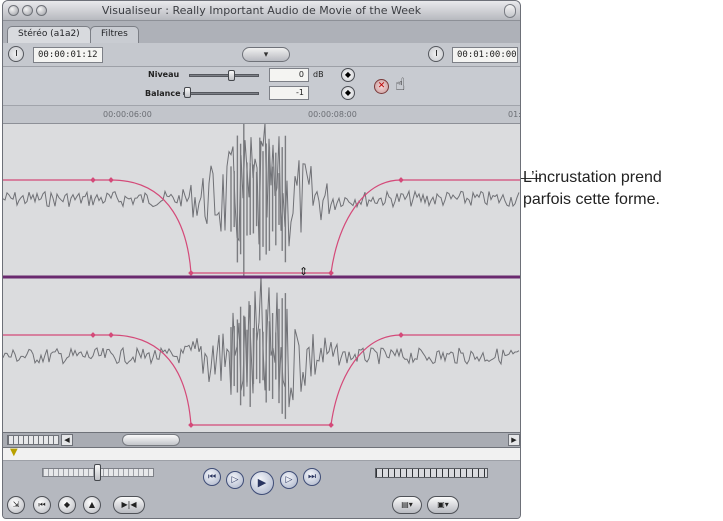 The width and height of the screenshot is (723, 521). What do you see at coordinates (114, 34) in the screenshot?
I see `tab-filters: Filtres` at bounding box center [114, 34].